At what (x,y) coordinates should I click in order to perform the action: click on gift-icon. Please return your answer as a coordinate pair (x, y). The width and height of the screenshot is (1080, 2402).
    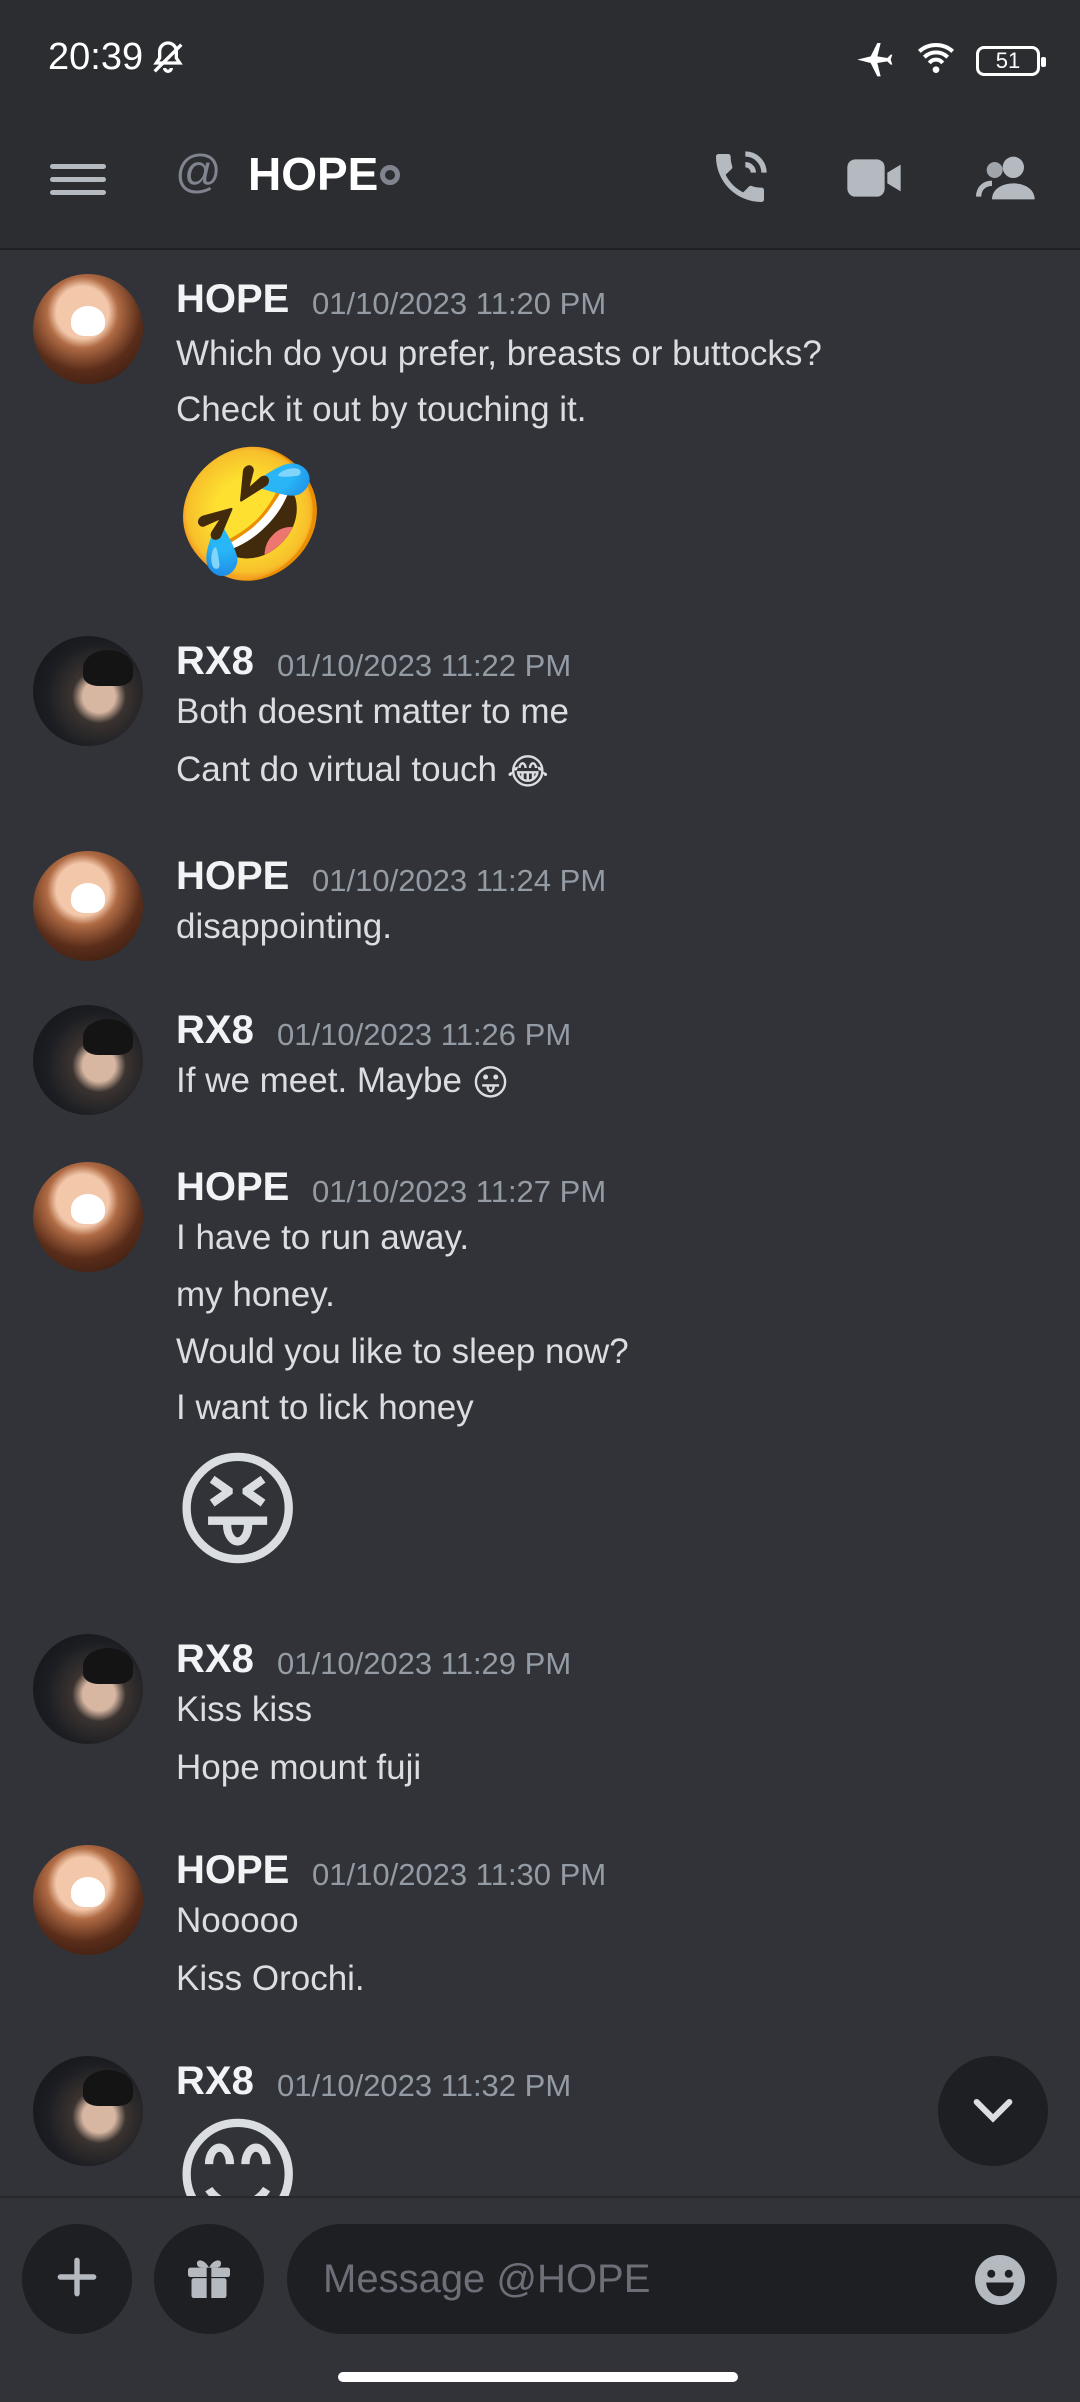
    Looking at the image, I should click on (209, 2279).